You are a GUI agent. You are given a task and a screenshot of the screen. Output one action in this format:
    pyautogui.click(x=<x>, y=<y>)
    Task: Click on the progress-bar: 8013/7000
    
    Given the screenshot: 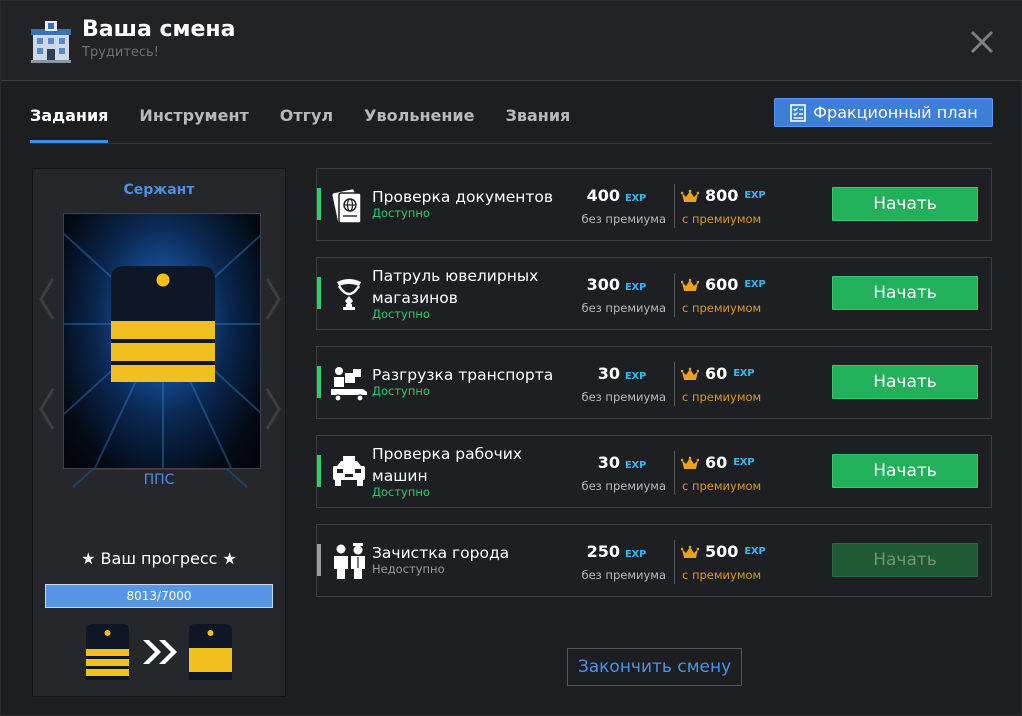 What is the action you would take?
    pyautogui.click(x=159, y=596)
    